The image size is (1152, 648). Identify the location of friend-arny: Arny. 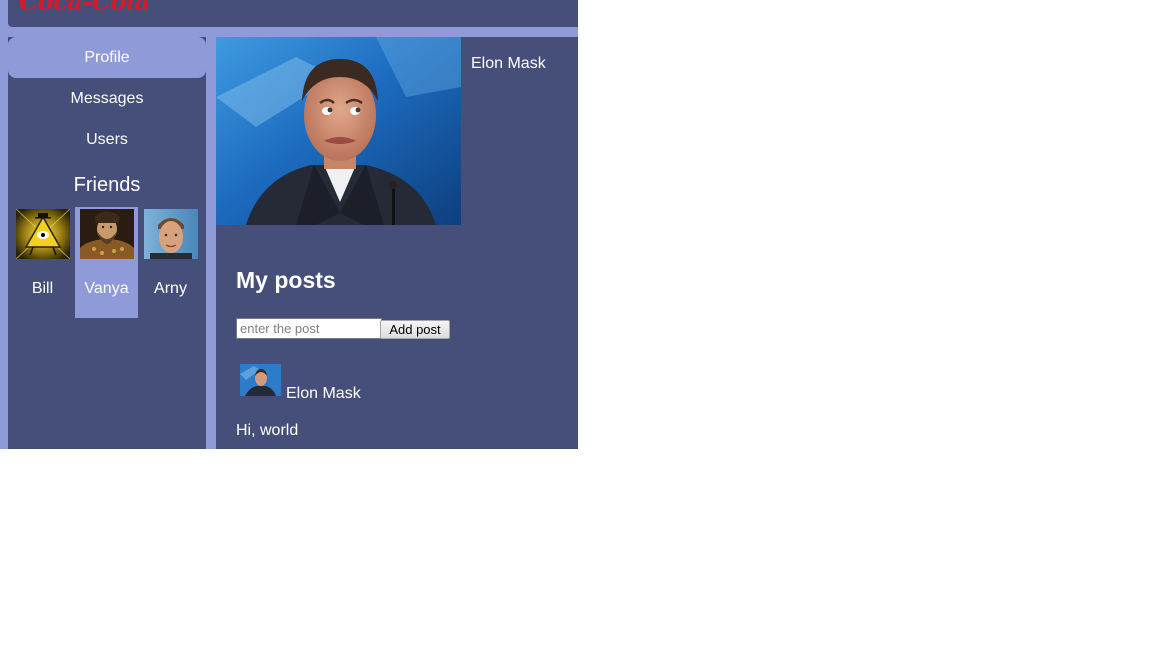
(170, 262).